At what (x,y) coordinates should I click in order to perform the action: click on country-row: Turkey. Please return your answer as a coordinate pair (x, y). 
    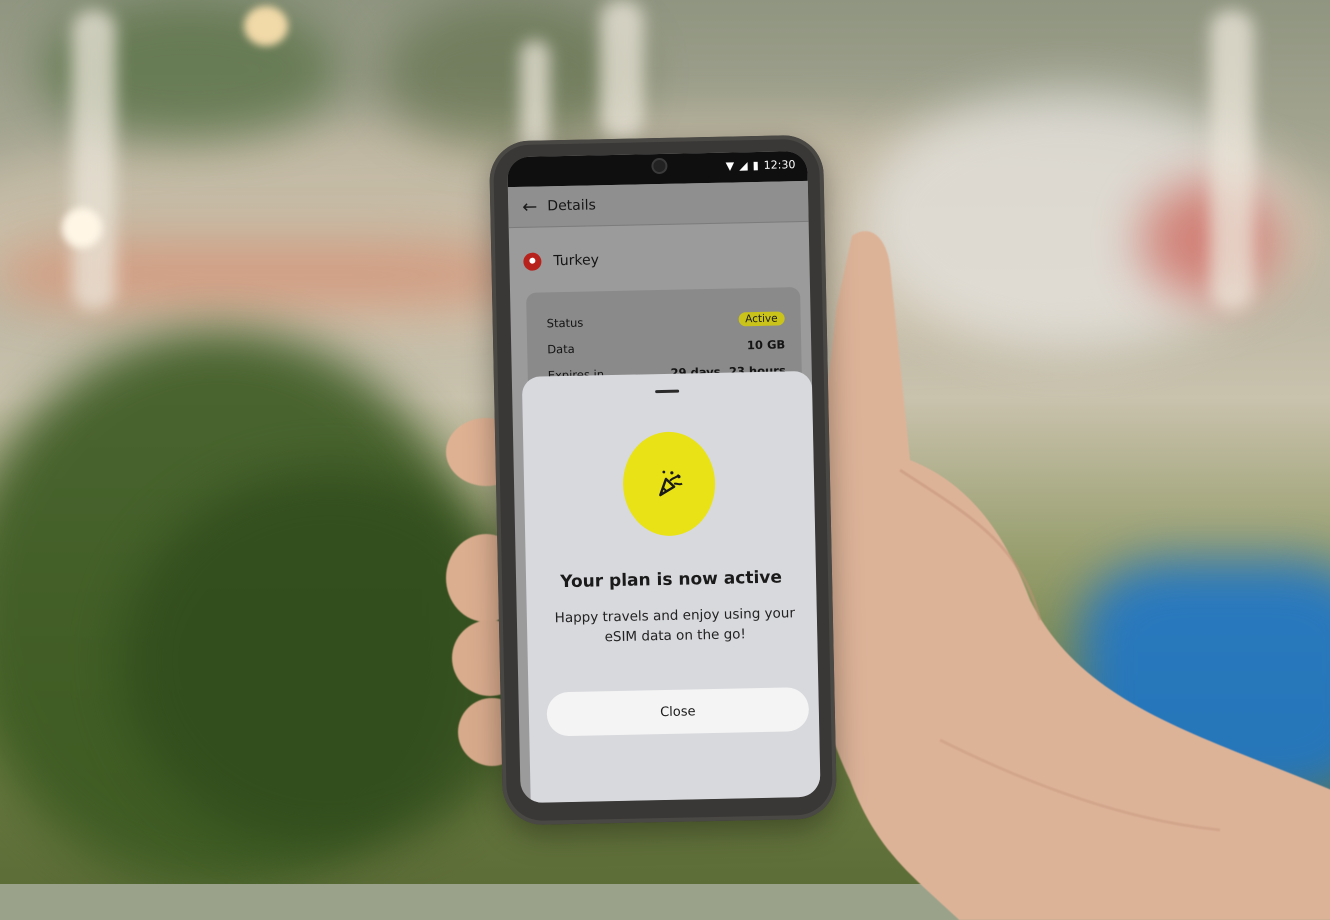
    Looking at the image, I should click on (561, 261).